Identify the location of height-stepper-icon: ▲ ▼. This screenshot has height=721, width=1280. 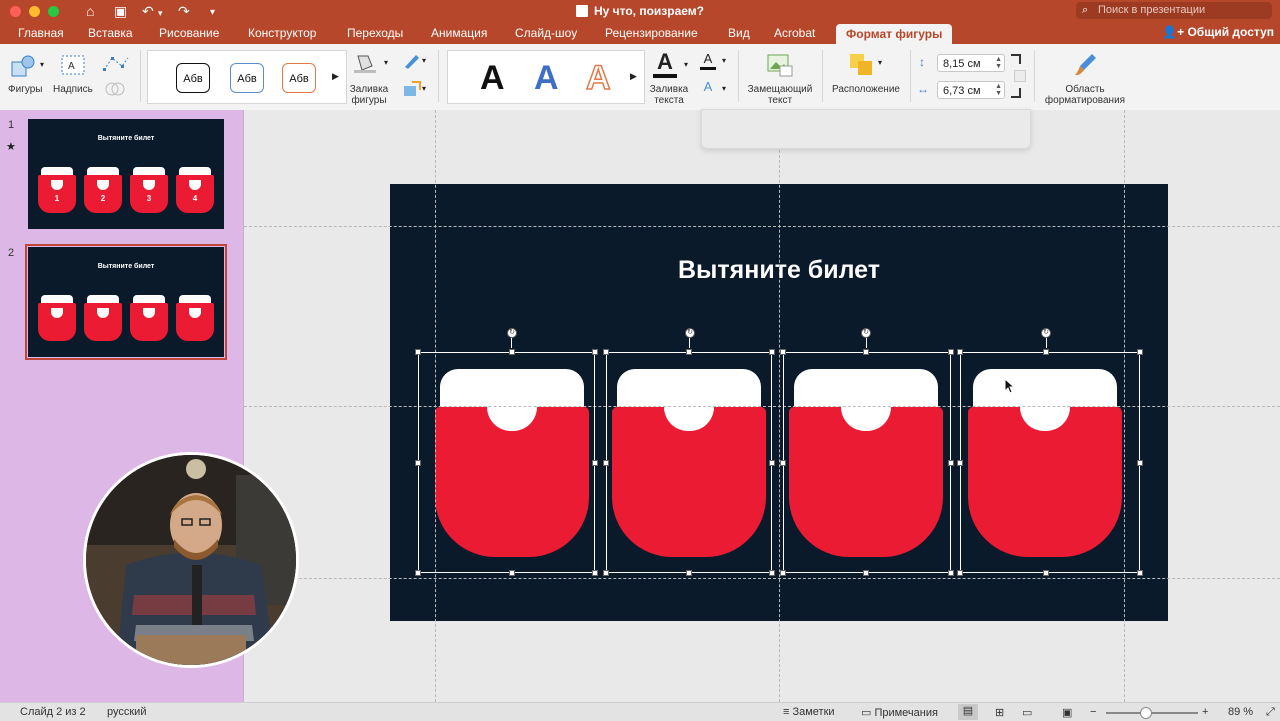
(998, 63).